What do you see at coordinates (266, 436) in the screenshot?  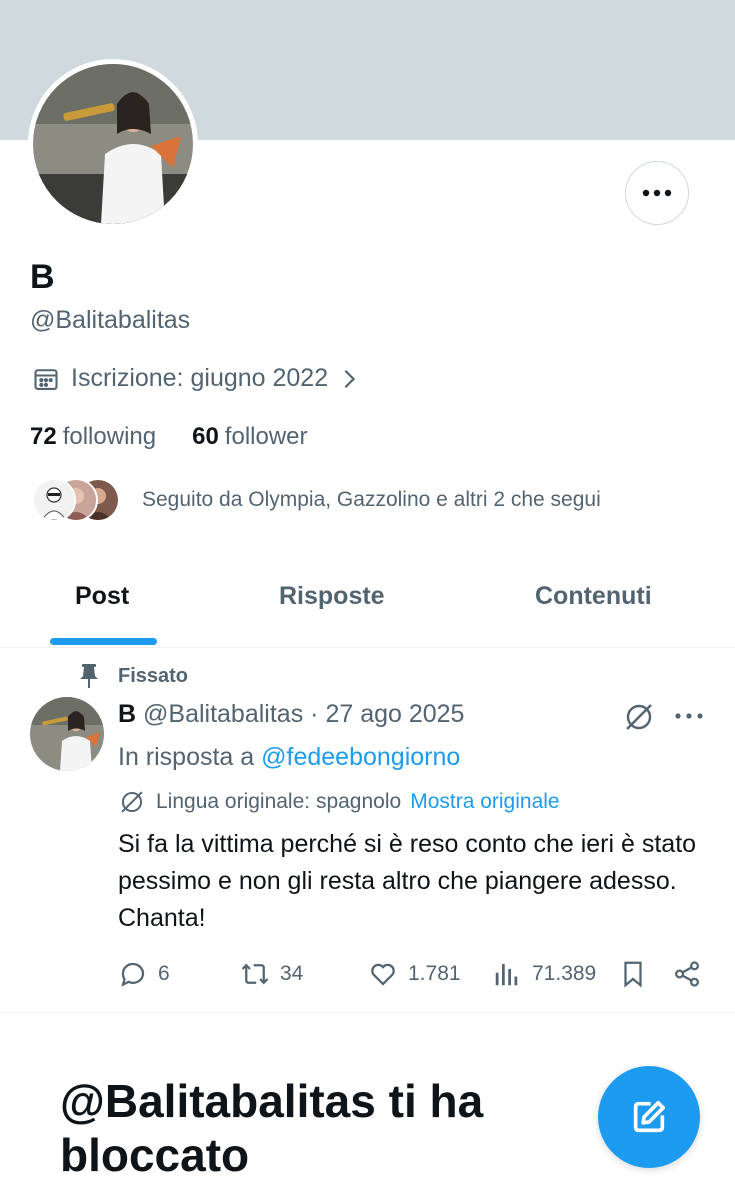 I see `follower-label: follower` at bounding box center [266, 436].